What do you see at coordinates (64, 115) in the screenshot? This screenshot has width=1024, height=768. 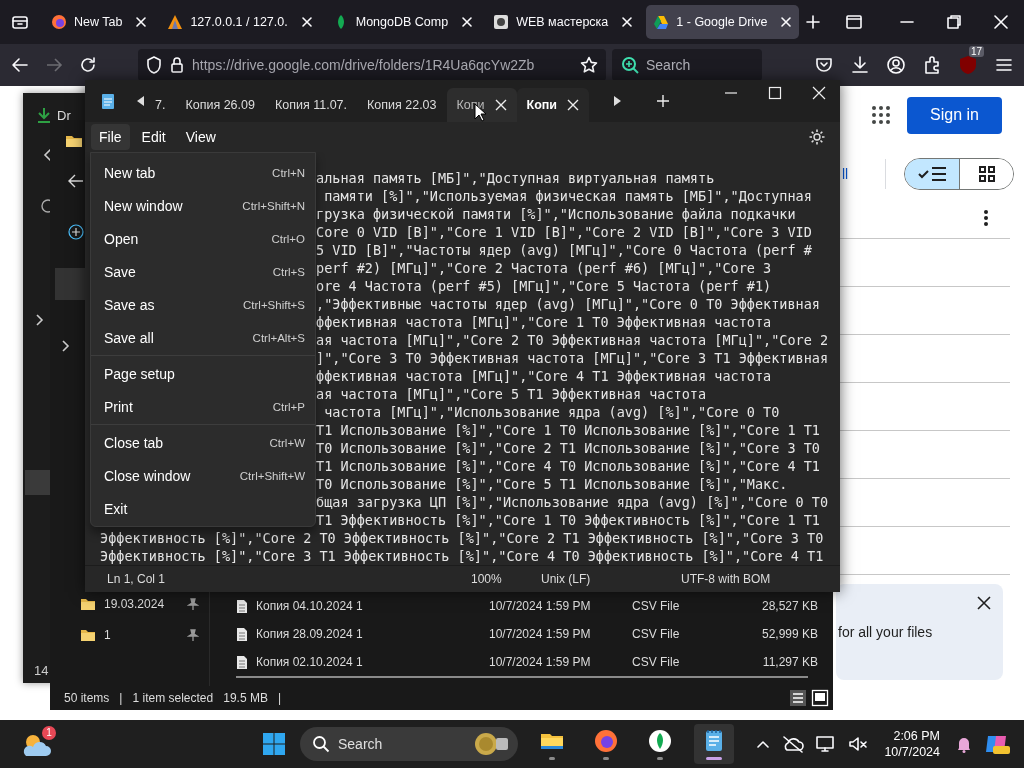 I see `sidebar-label: Dr` at bounding box center [64, 115].